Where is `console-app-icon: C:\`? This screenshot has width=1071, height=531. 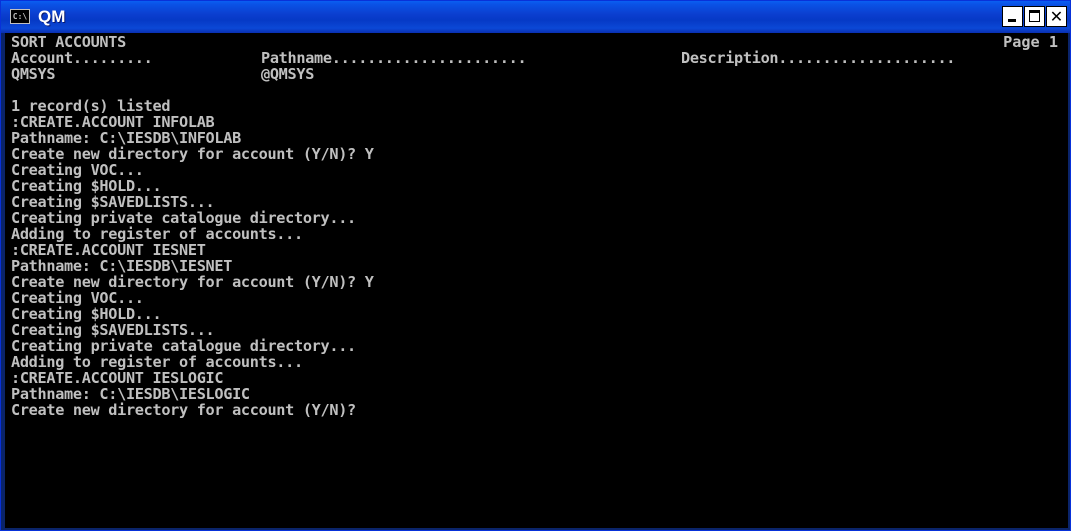
console-app-icon: C:\ is located at coordinates (20, 16).